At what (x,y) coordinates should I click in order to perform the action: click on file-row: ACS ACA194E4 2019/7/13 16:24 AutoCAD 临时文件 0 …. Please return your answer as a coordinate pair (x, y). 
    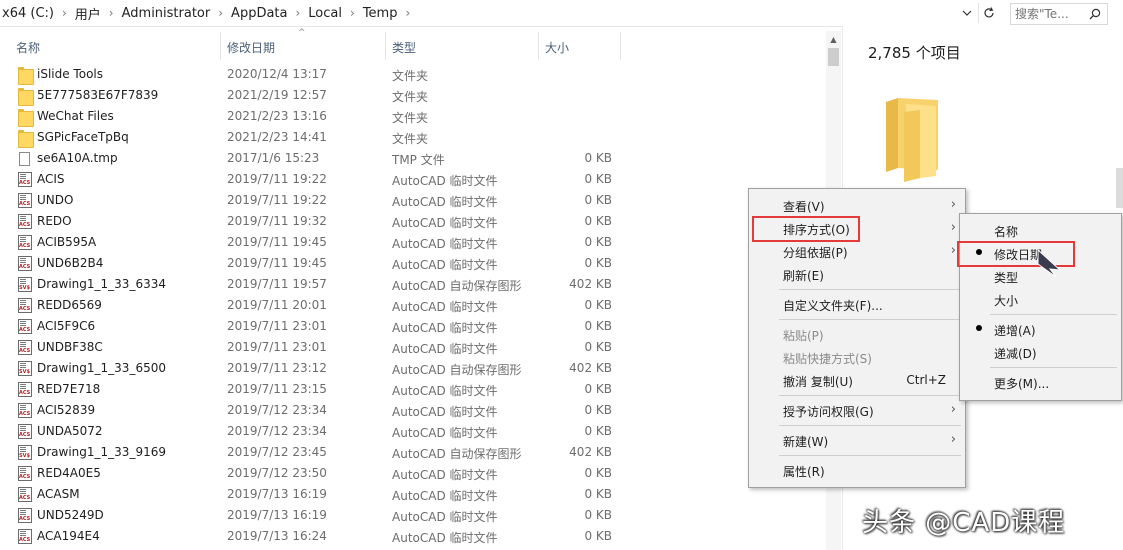
    Looking at the image, I should click on (312, 536).